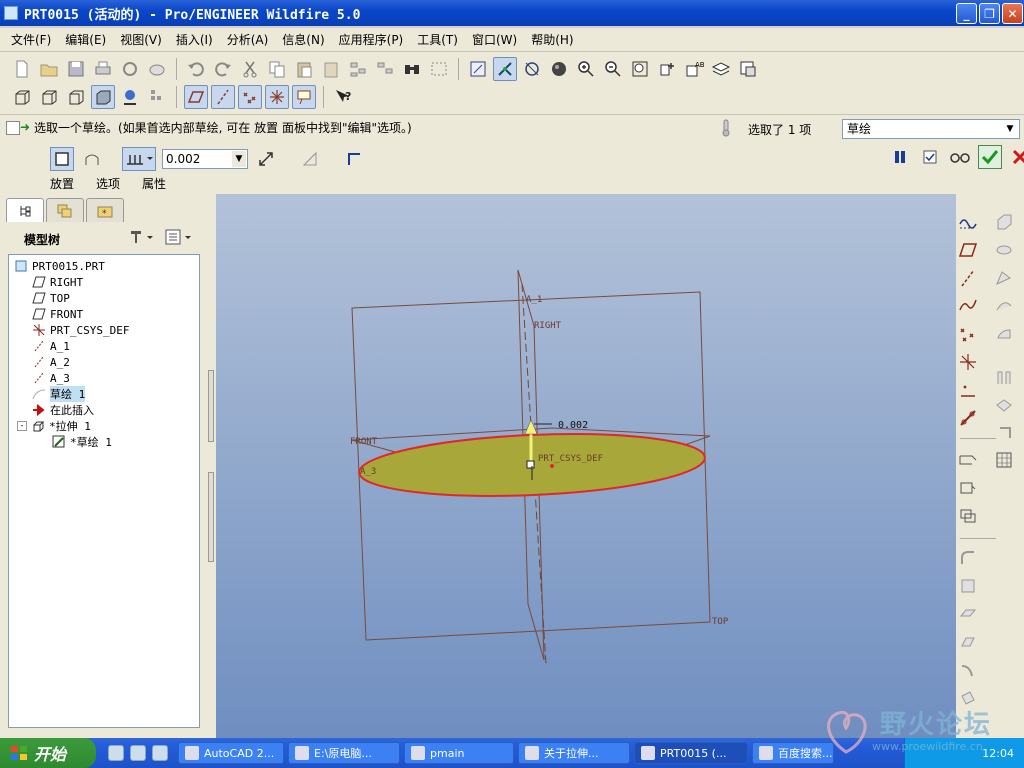 The height and width of the screenshot is (768, 1024). I want to click on layers-icon, so click(721, 69).